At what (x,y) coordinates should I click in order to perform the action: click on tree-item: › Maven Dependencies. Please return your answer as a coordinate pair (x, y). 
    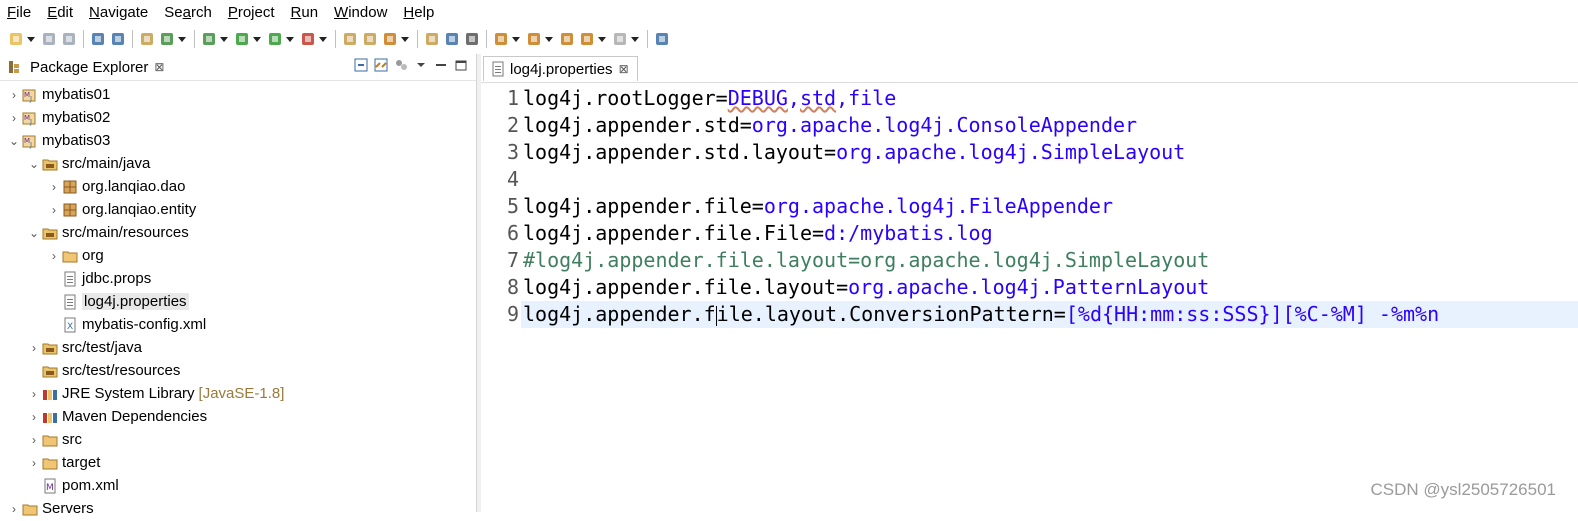
    Looking at the image, I should click on (103, 416).